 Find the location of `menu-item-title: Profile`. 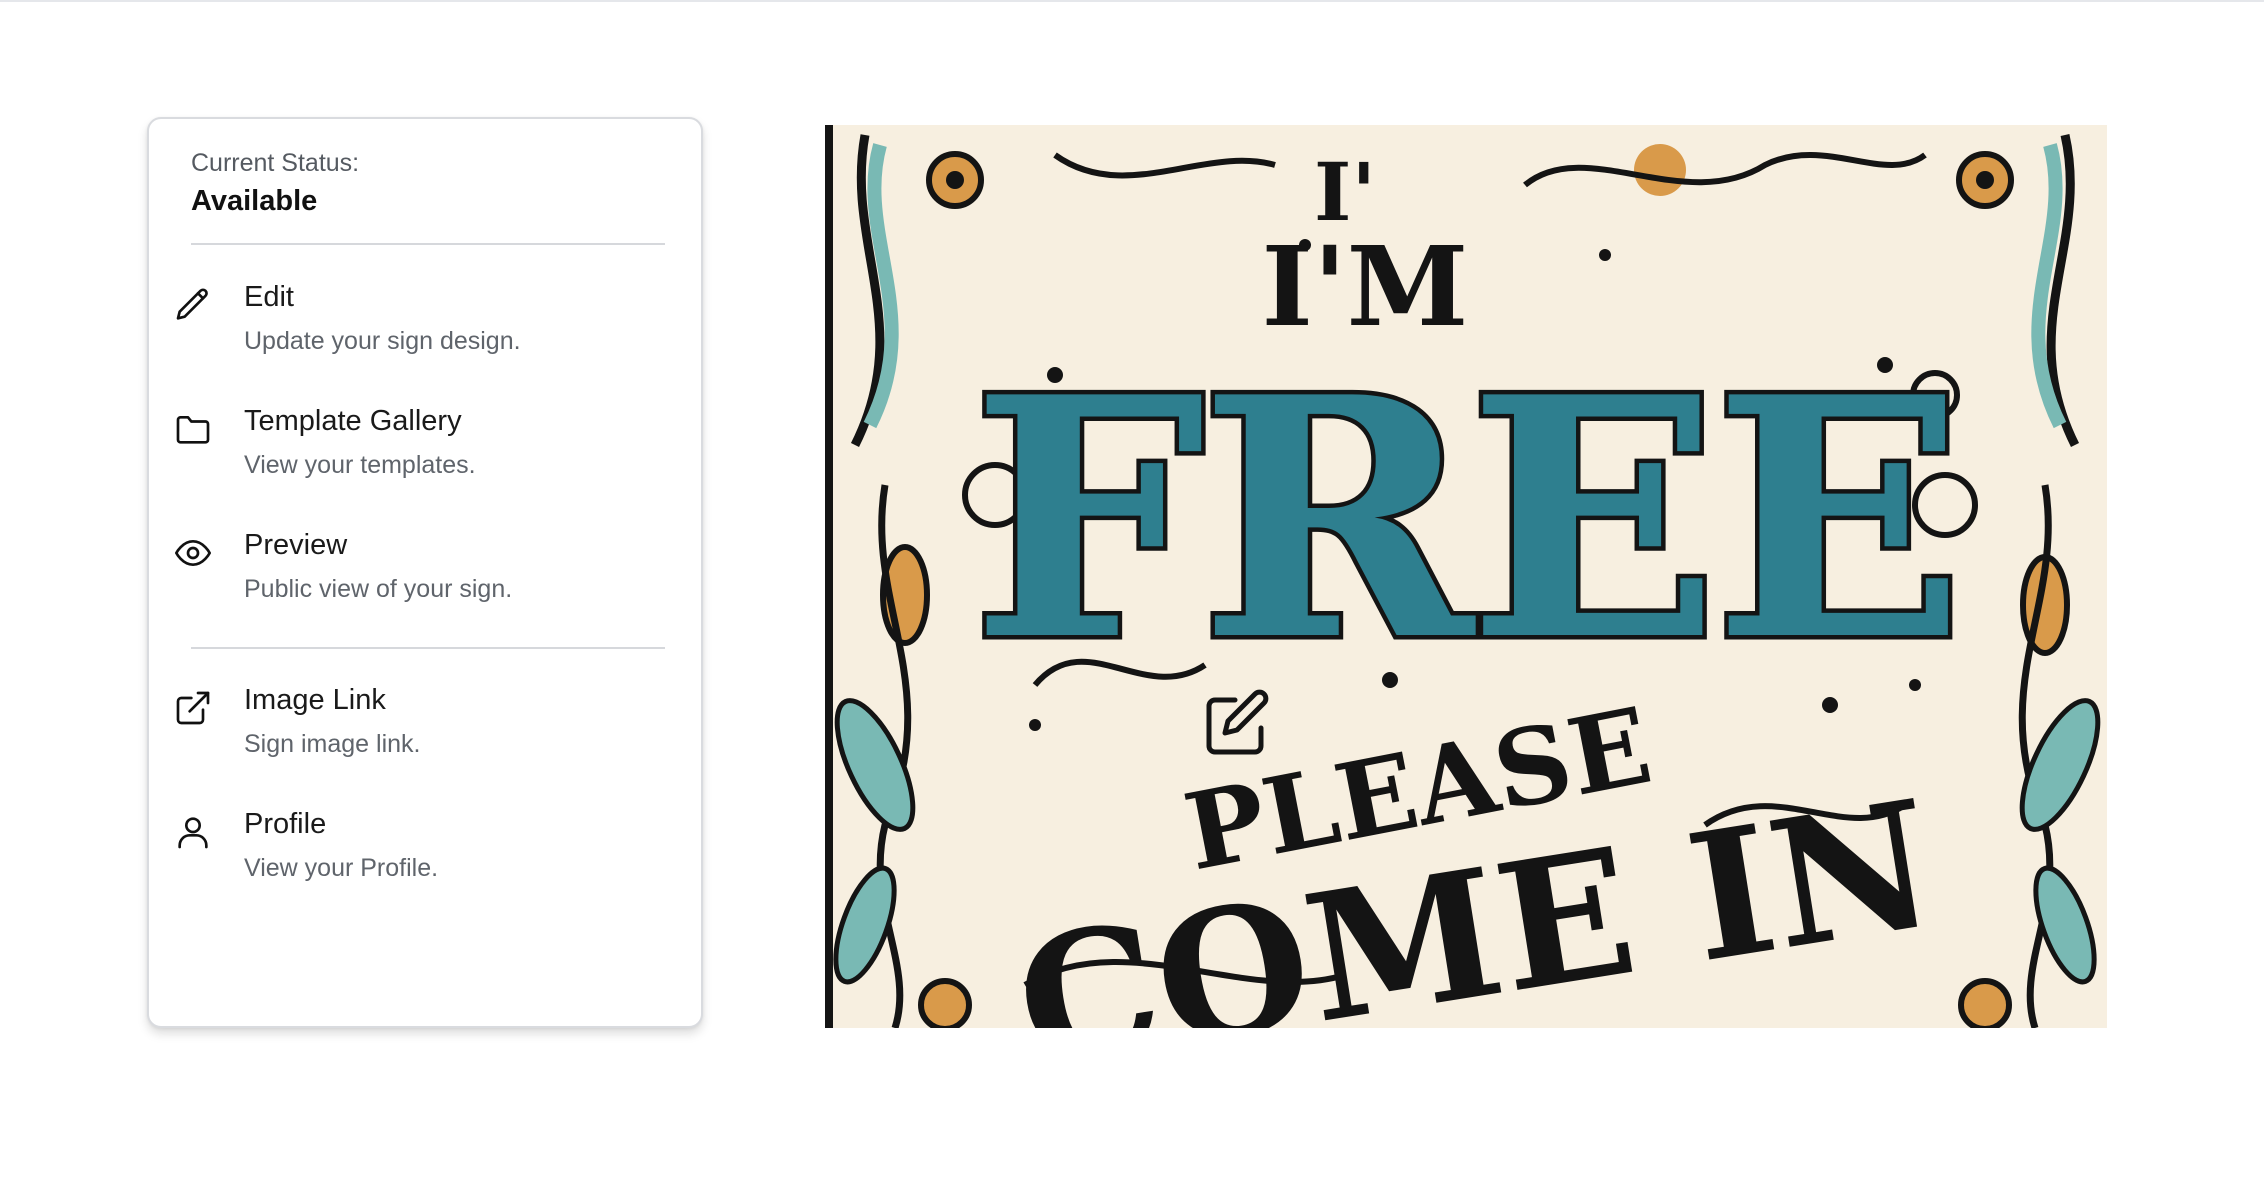

menu-item-title: Profile is located at coordinates (285, 824).